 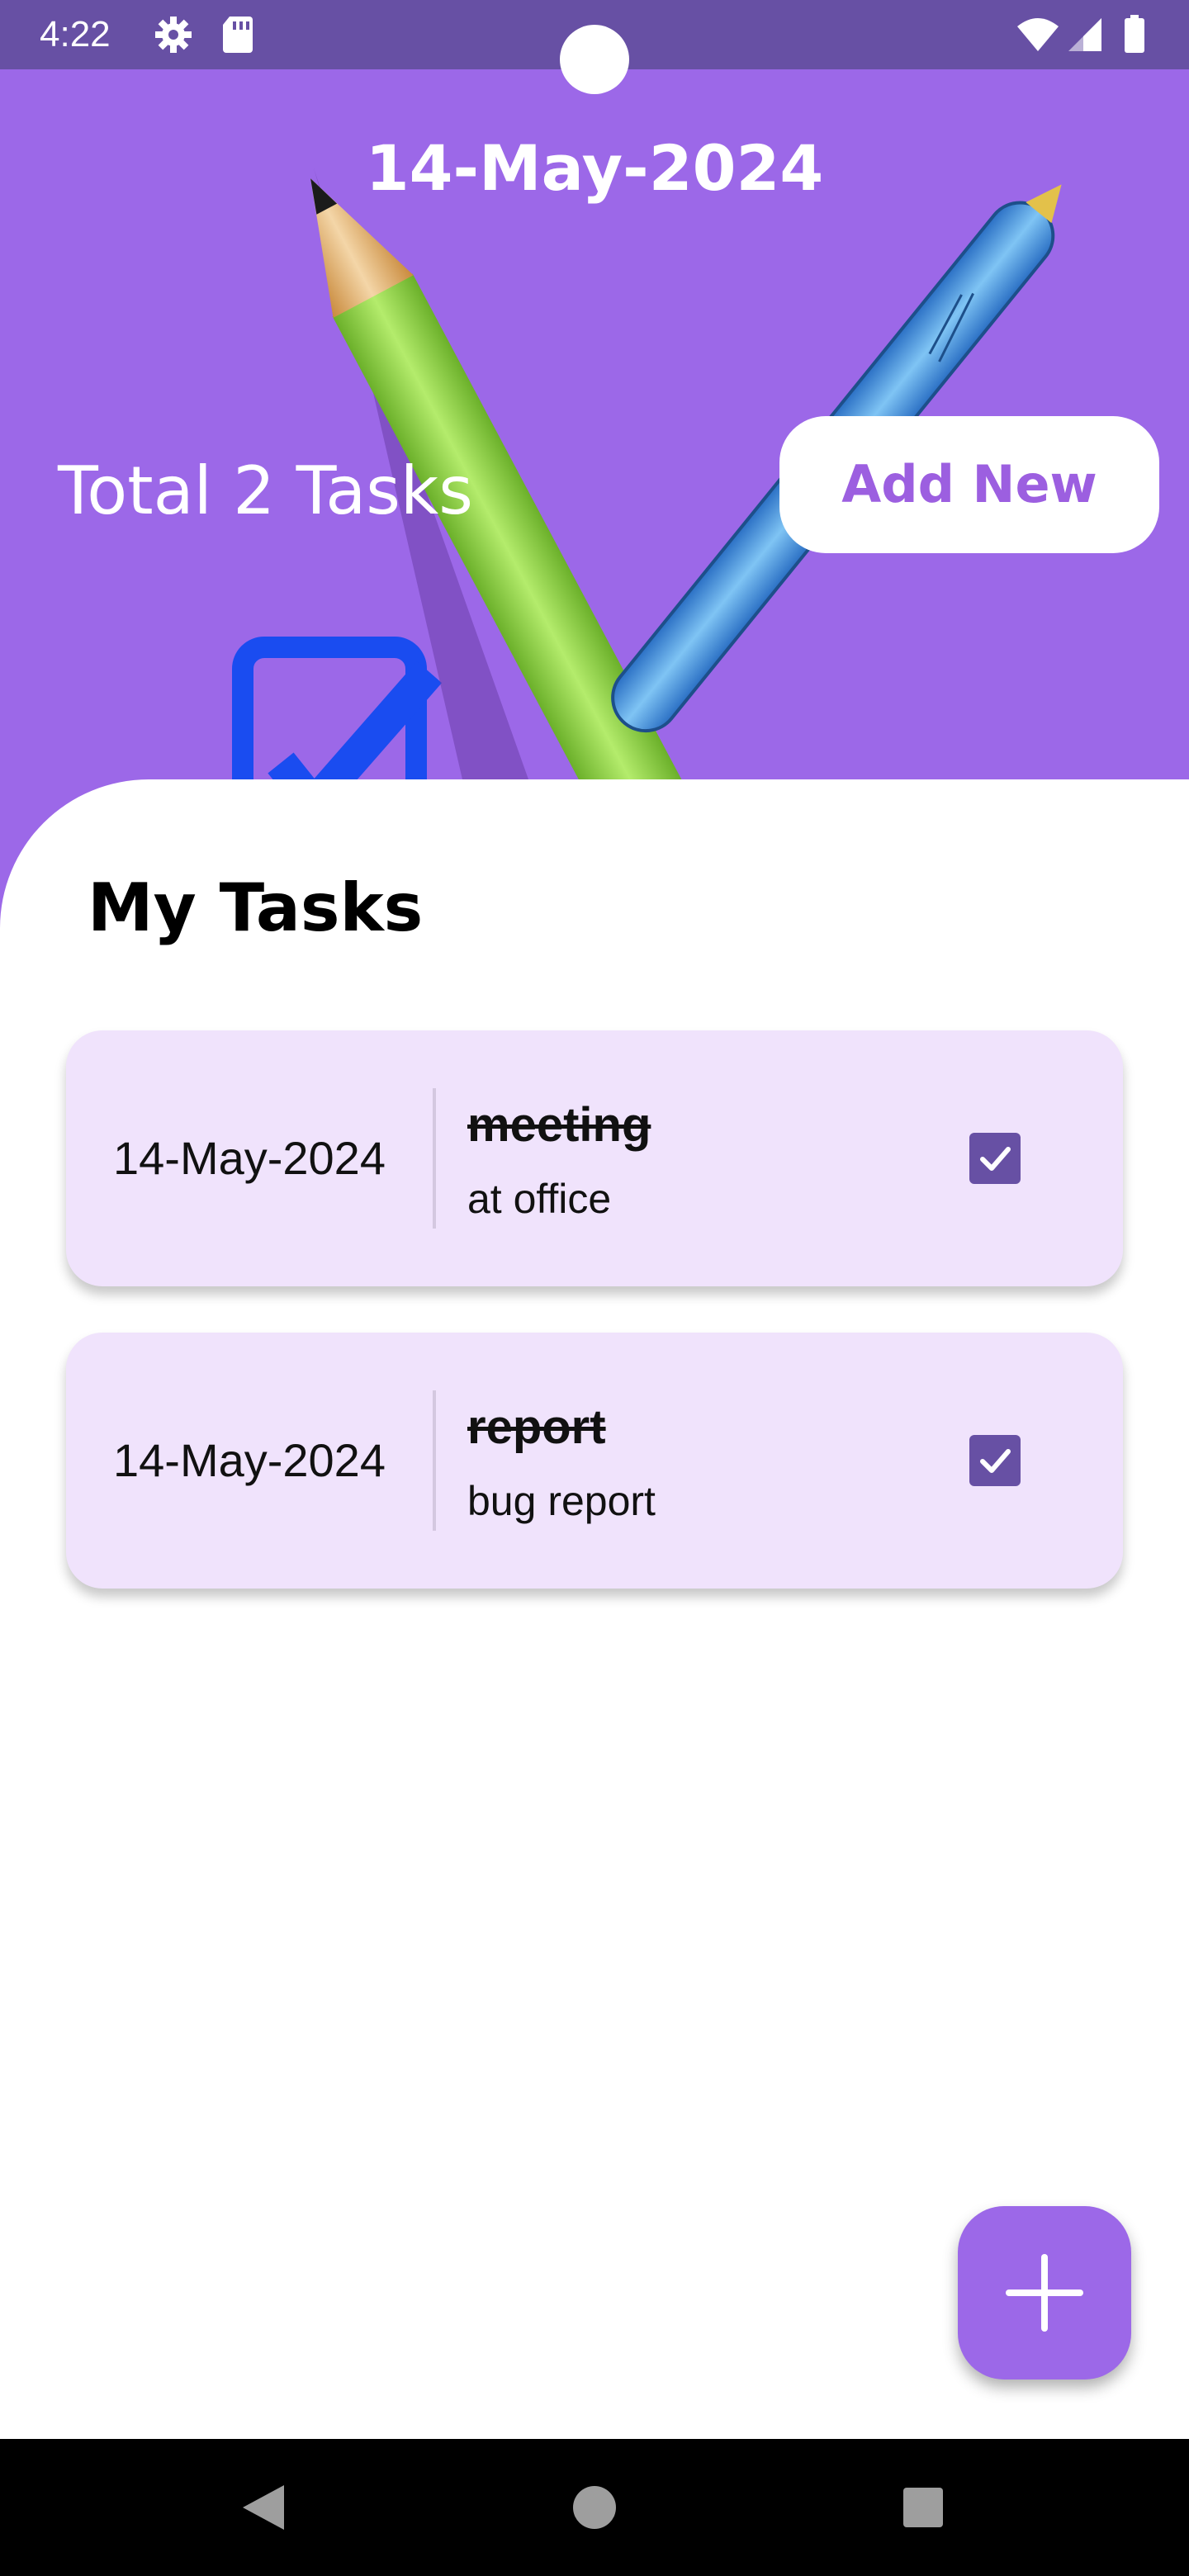 I want to click on total-tasks-label: Total 2 Tasks, so click(x=265, y=490).